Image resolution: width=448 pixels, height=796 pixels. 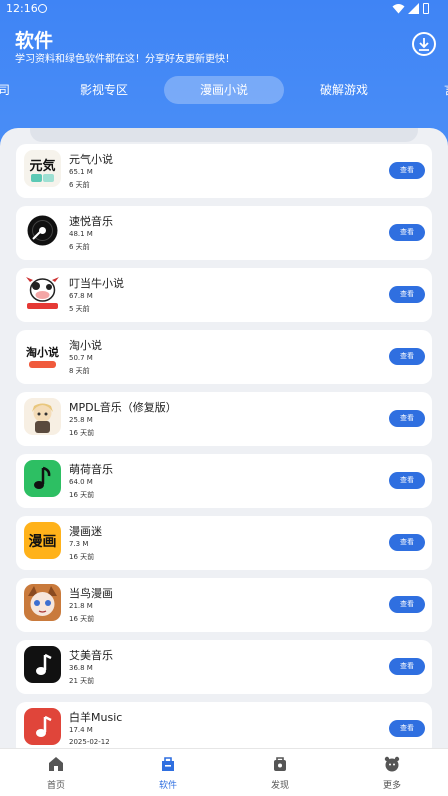 I want to click on app-name: 白羊Music, so click(x=96, y=717).